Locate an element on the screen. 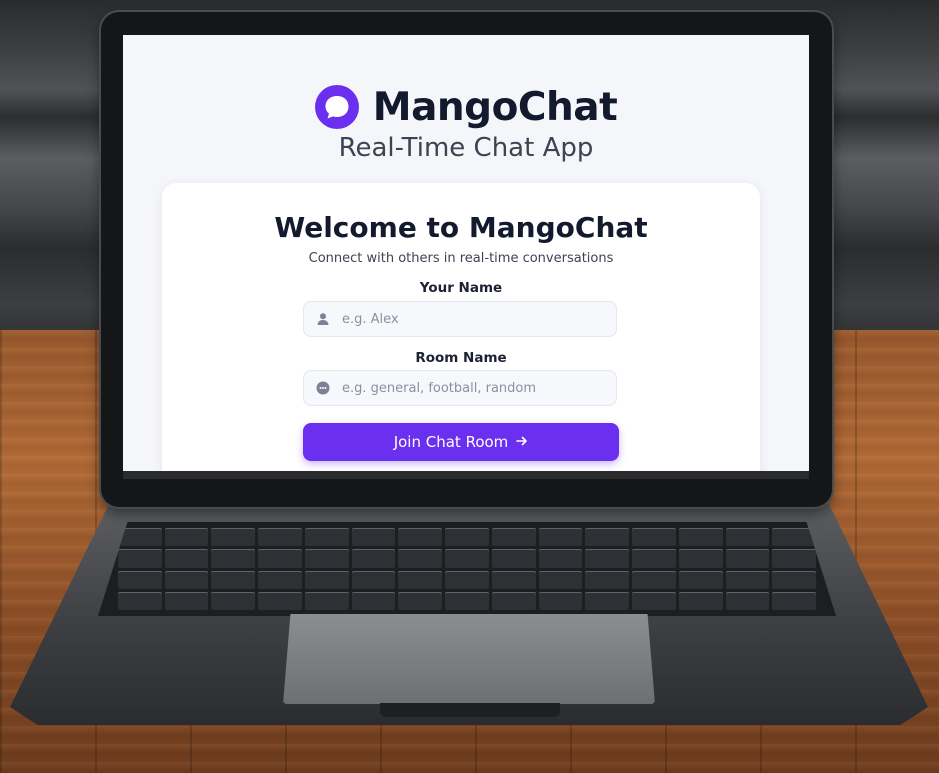 The image size is (939, 773). chat-dots-icon is located at coordinates (323, 388).